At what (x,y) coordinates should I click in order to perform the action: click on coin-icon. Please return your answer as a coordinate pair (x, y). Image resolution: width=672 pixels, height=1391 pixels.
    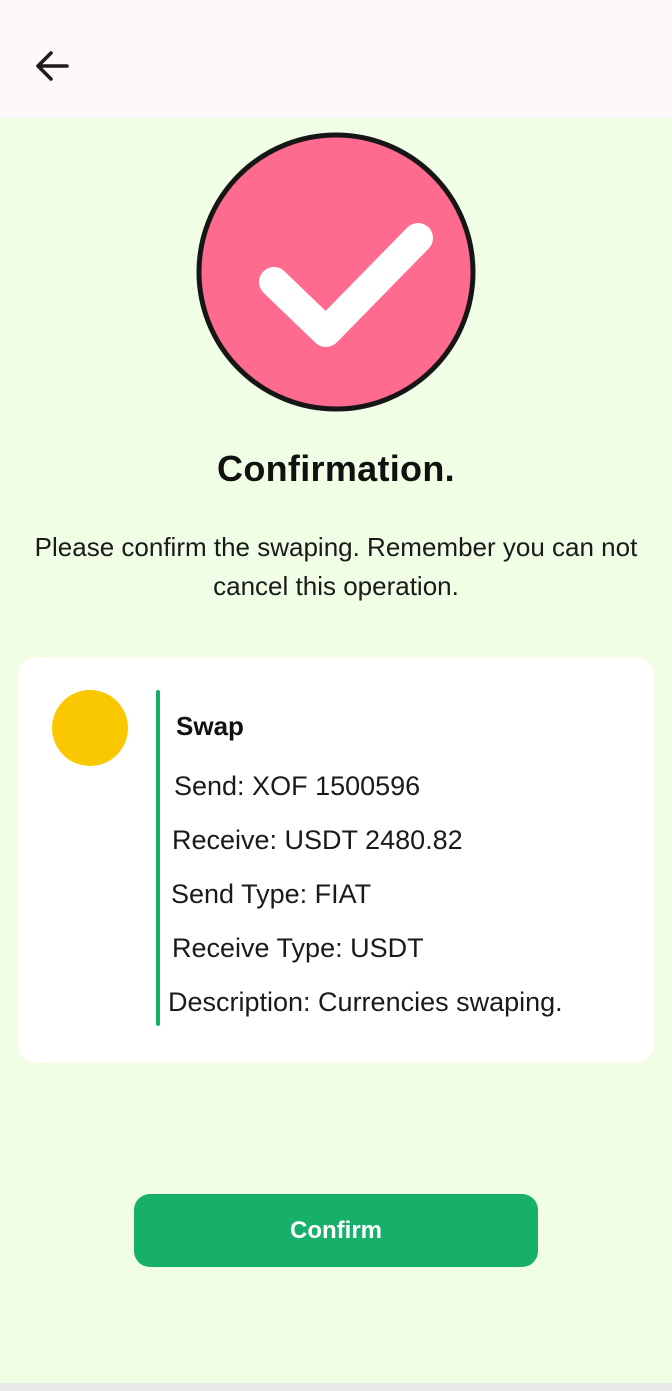
    Looking at the image, I should click on (90, 728).